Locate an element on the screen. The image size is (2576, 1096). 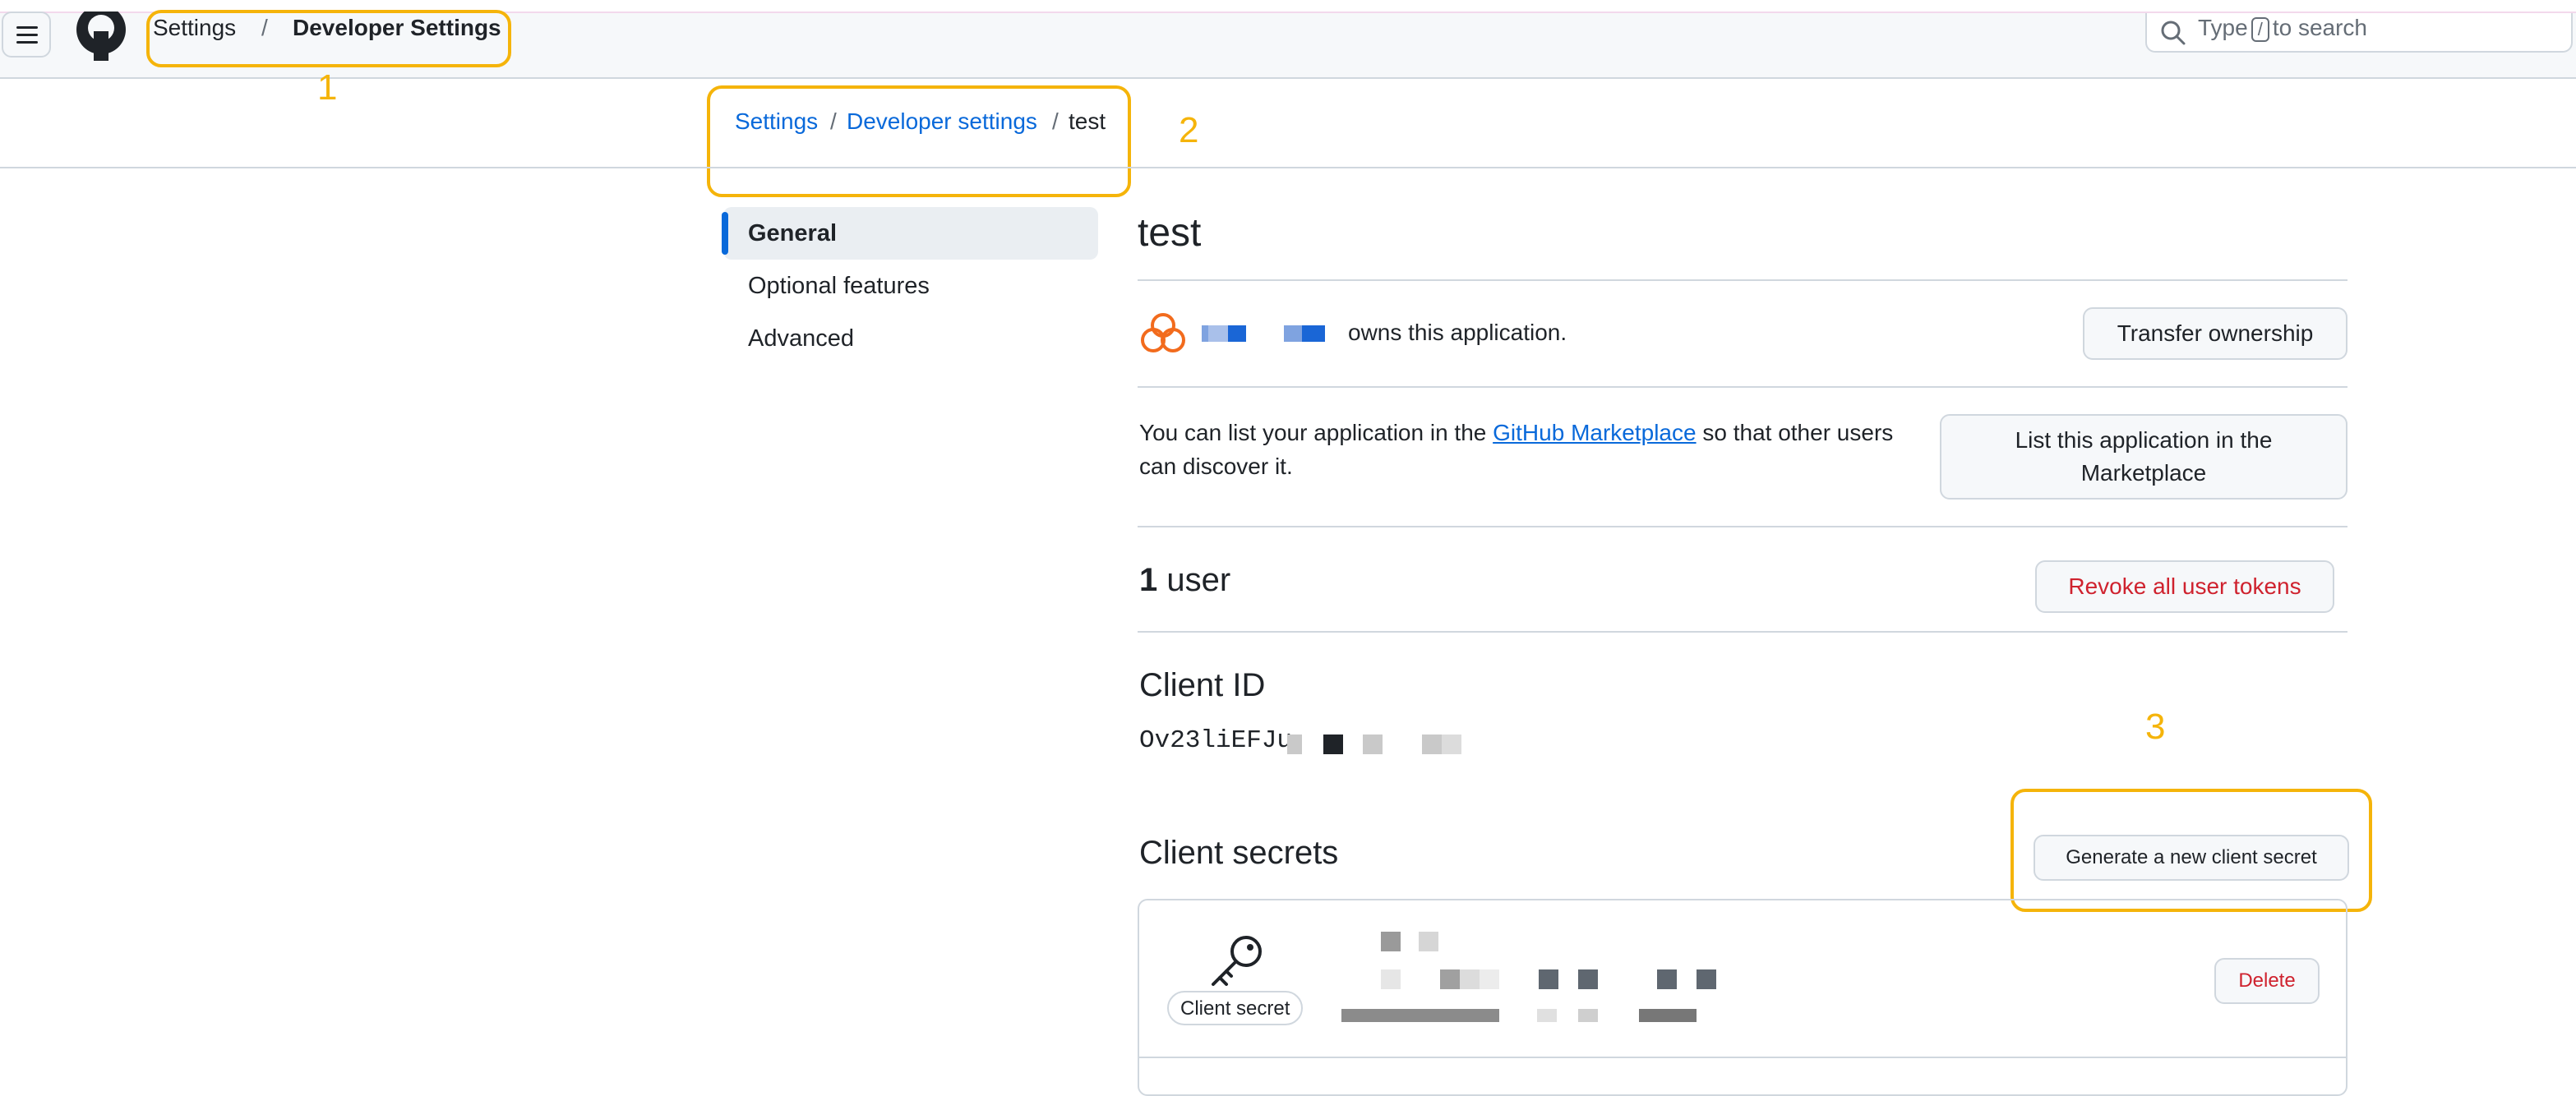
key-icon is located at coordinates (1237, 961).